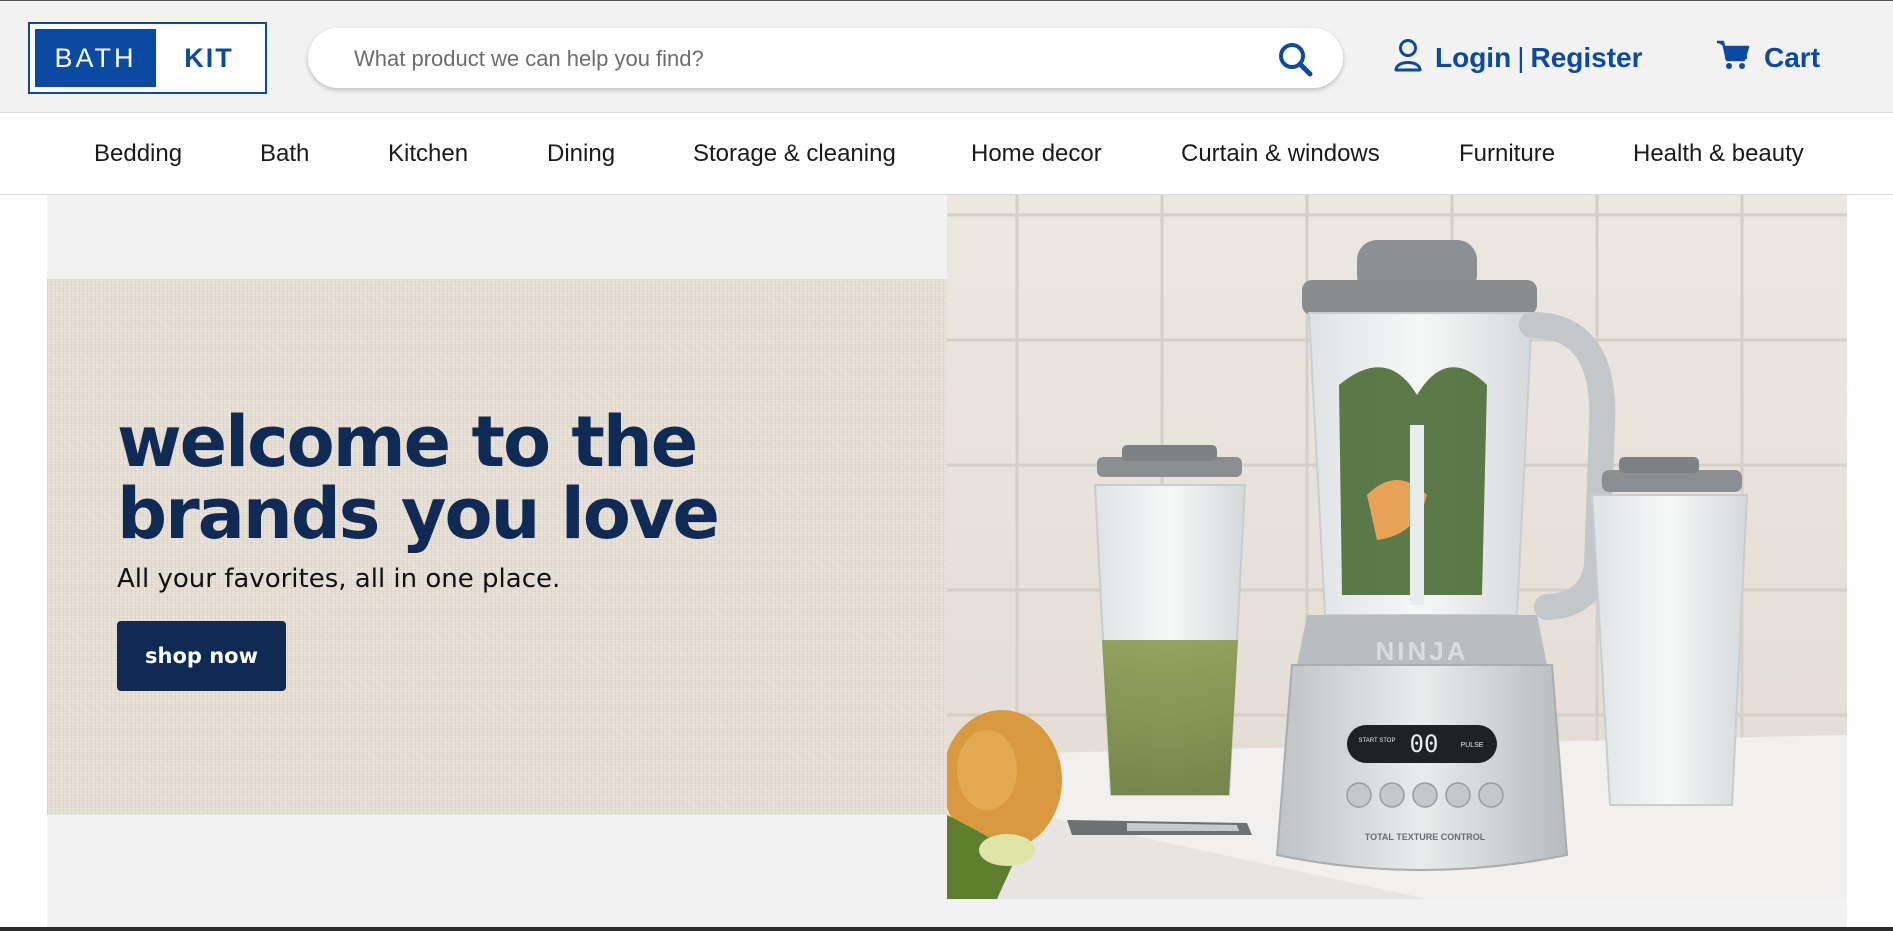  What do you see at coordinates (1036, 154) in the screenshot?
I see `nav-item-home-decor: Home decor` at bounding box center [1036, 154].